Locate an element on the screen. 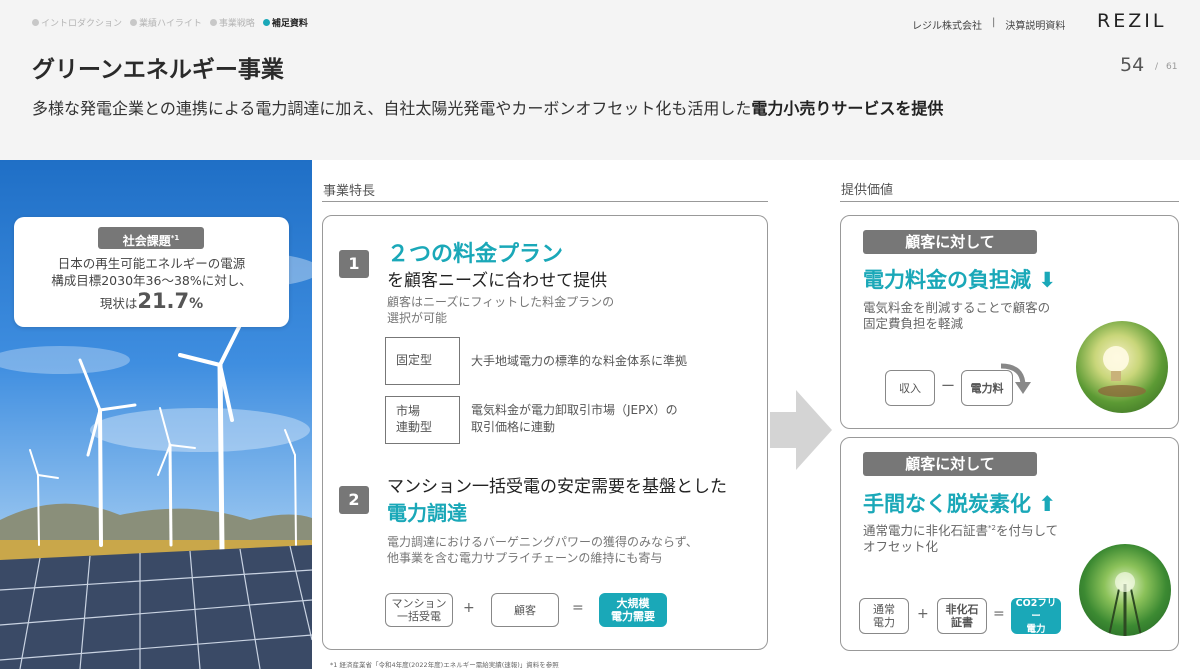 This screenshot has height=669, width=1200. eq-large-demand-pill: 大規模 電力需要 is located at coordinates (633, 610).